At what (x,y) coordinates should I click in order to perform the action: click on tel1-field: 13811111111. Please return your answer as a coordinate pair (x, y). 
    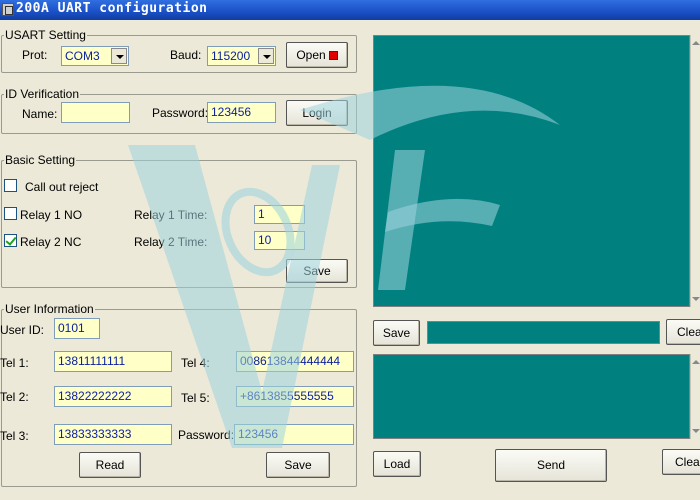
    Looking at the image, I should click on (113, 361).